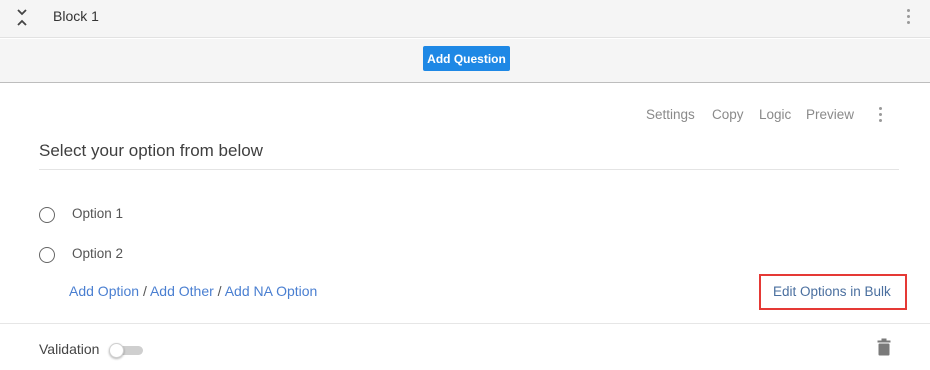 Image resolution: width=930 pixels, height=370 pixels. I want to click on add-question-band: Add Question, so click(465, 61).